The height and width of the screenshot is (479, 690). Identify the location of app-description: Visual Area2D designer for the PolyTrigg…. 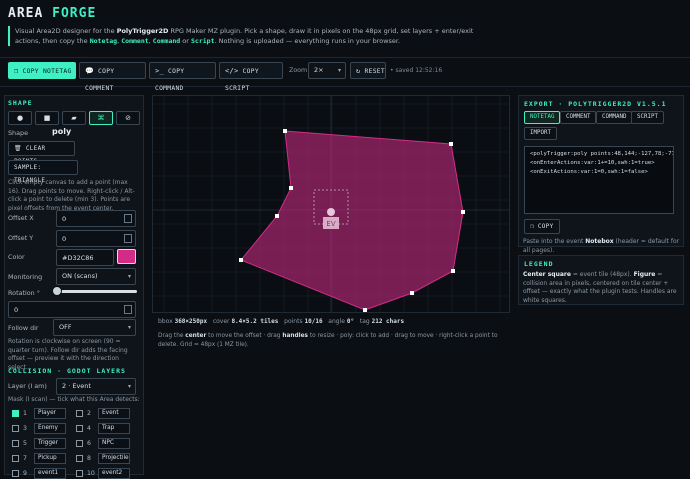
(251, 36).